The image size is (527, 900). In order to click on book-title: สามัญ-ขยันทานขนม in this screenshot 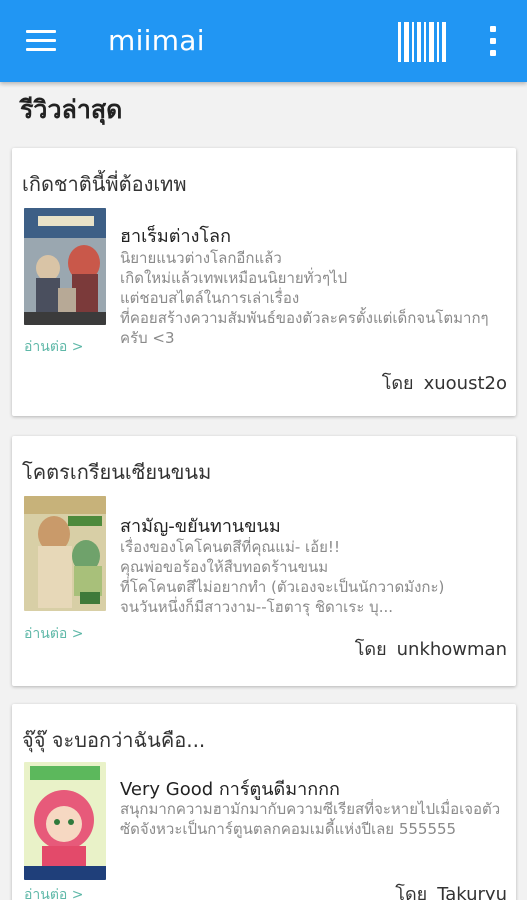, I will do `click(200, 525)`.